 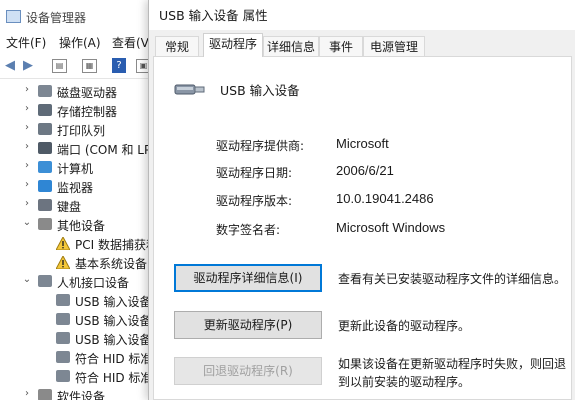 What do you see at coordinates (45, 110) in the screenshot?
I see `storage-controller-icon` at bounding box center [45, 110].